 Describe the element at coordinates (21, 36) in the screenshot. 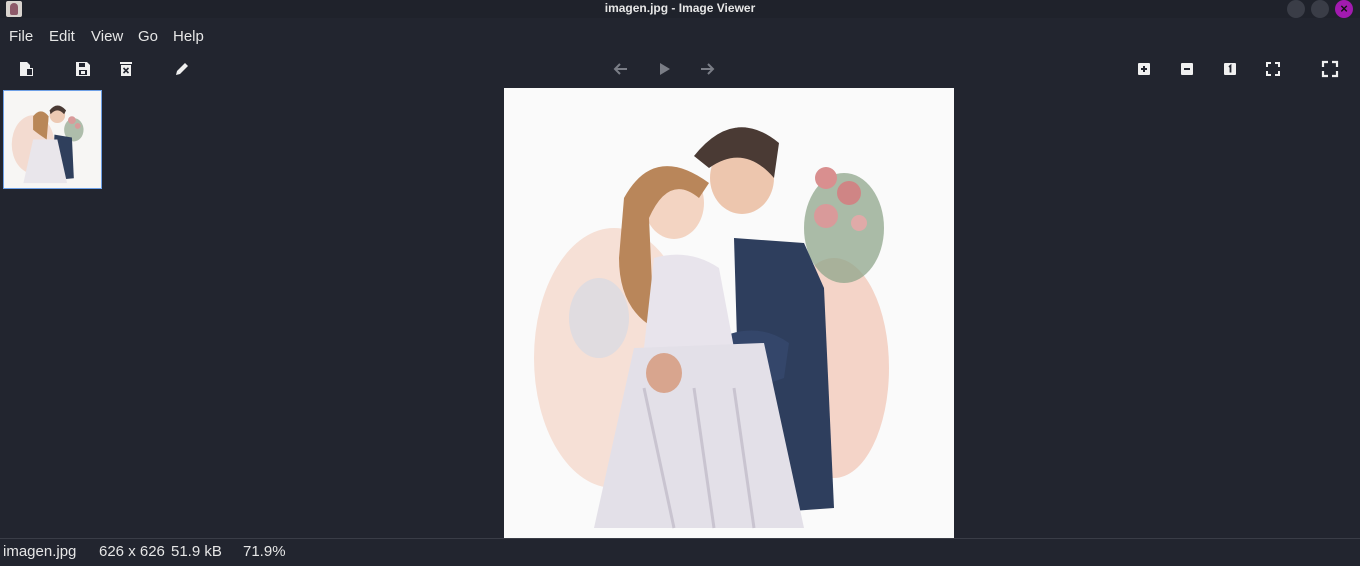

I see `menu-file: File` at that location.